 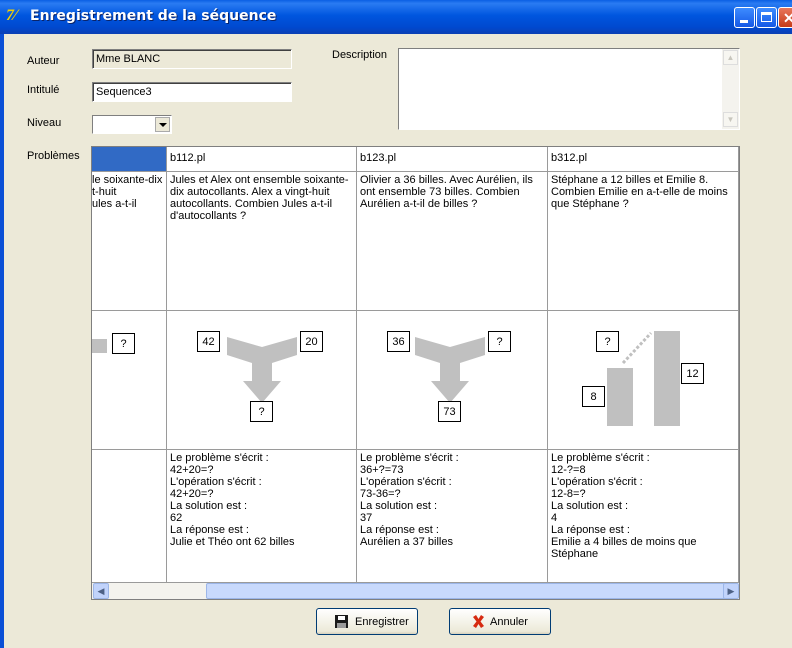 I want to click on window-border, so click(x=2, y=341).